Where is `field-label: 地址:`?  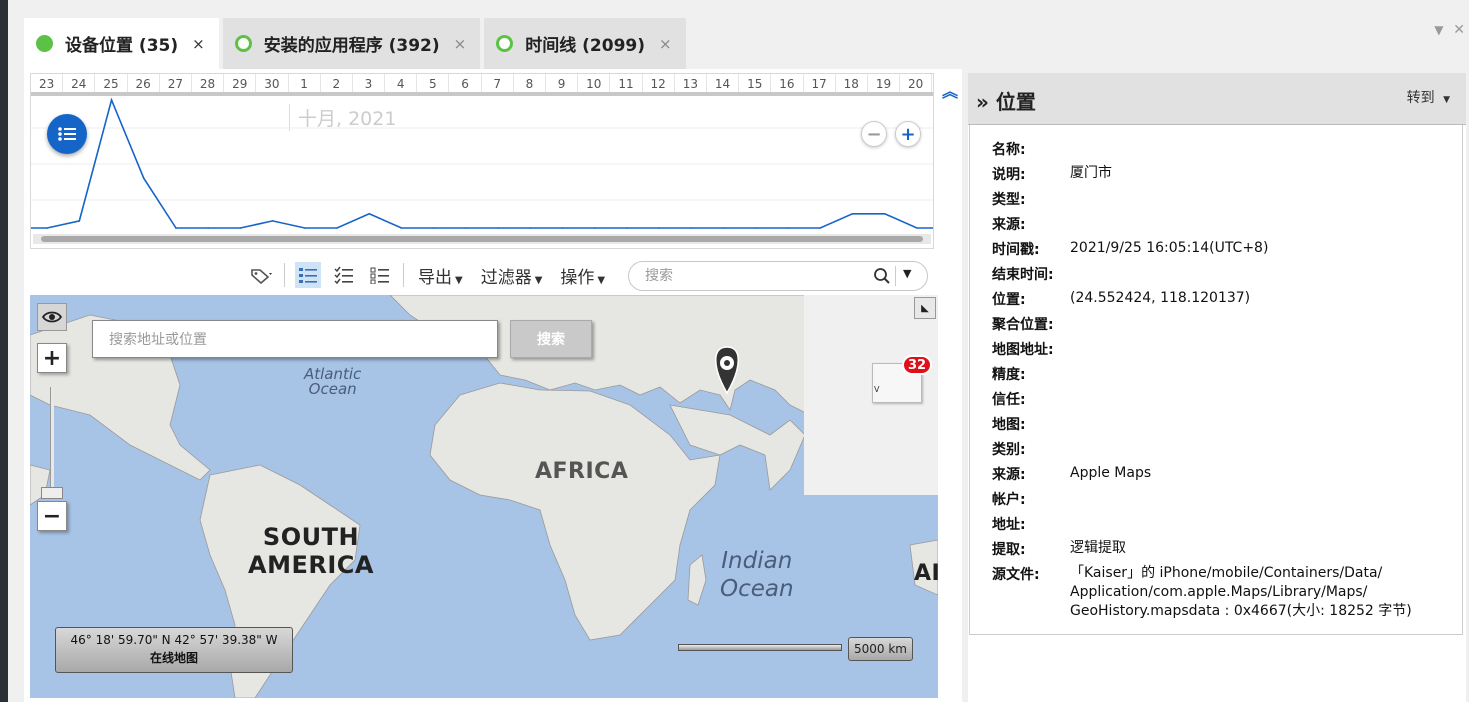 field-label: 地址: is located at coordinates (1009, 525).